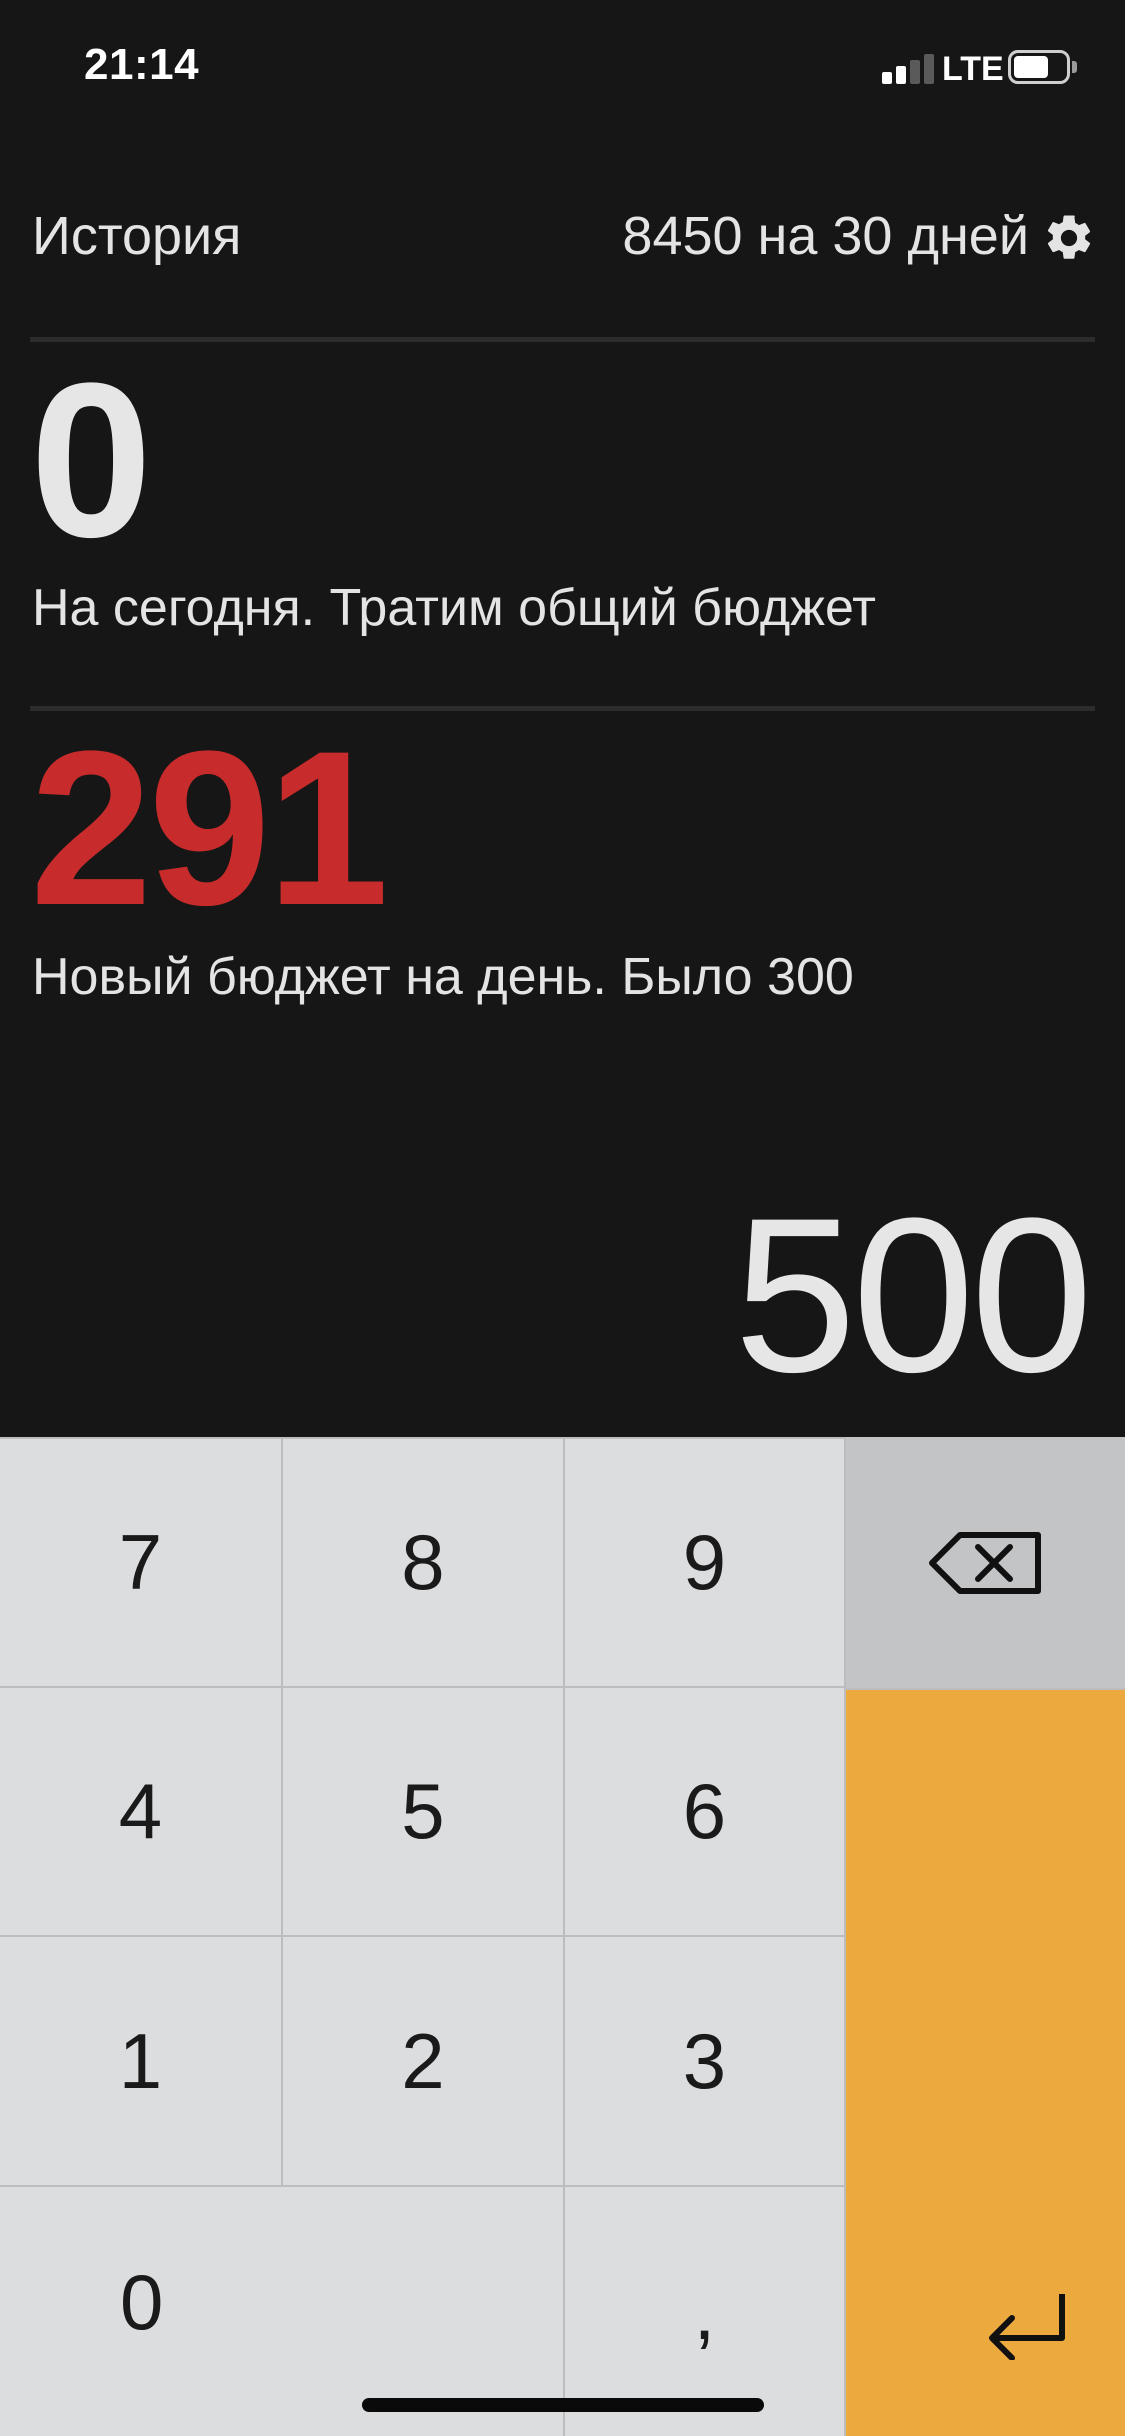  Describe the element at coordinates (704, 1562) in the screenshot. I see `key-9: 9` at that location.